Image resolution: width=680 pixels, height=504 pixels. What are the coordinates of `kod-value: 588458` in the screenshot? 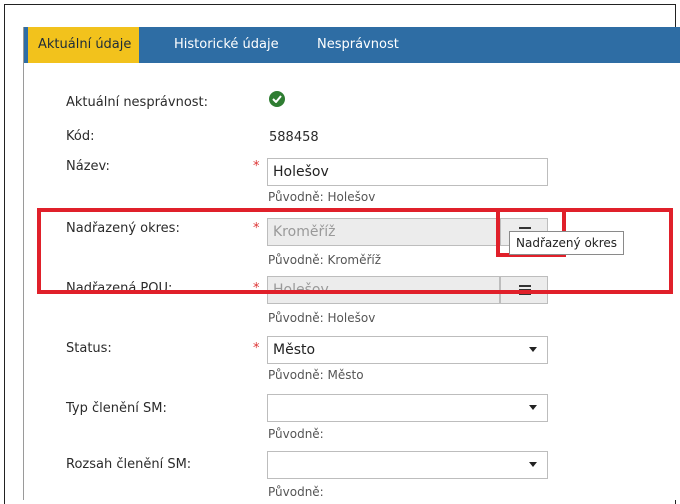 It's located at (294, 137).